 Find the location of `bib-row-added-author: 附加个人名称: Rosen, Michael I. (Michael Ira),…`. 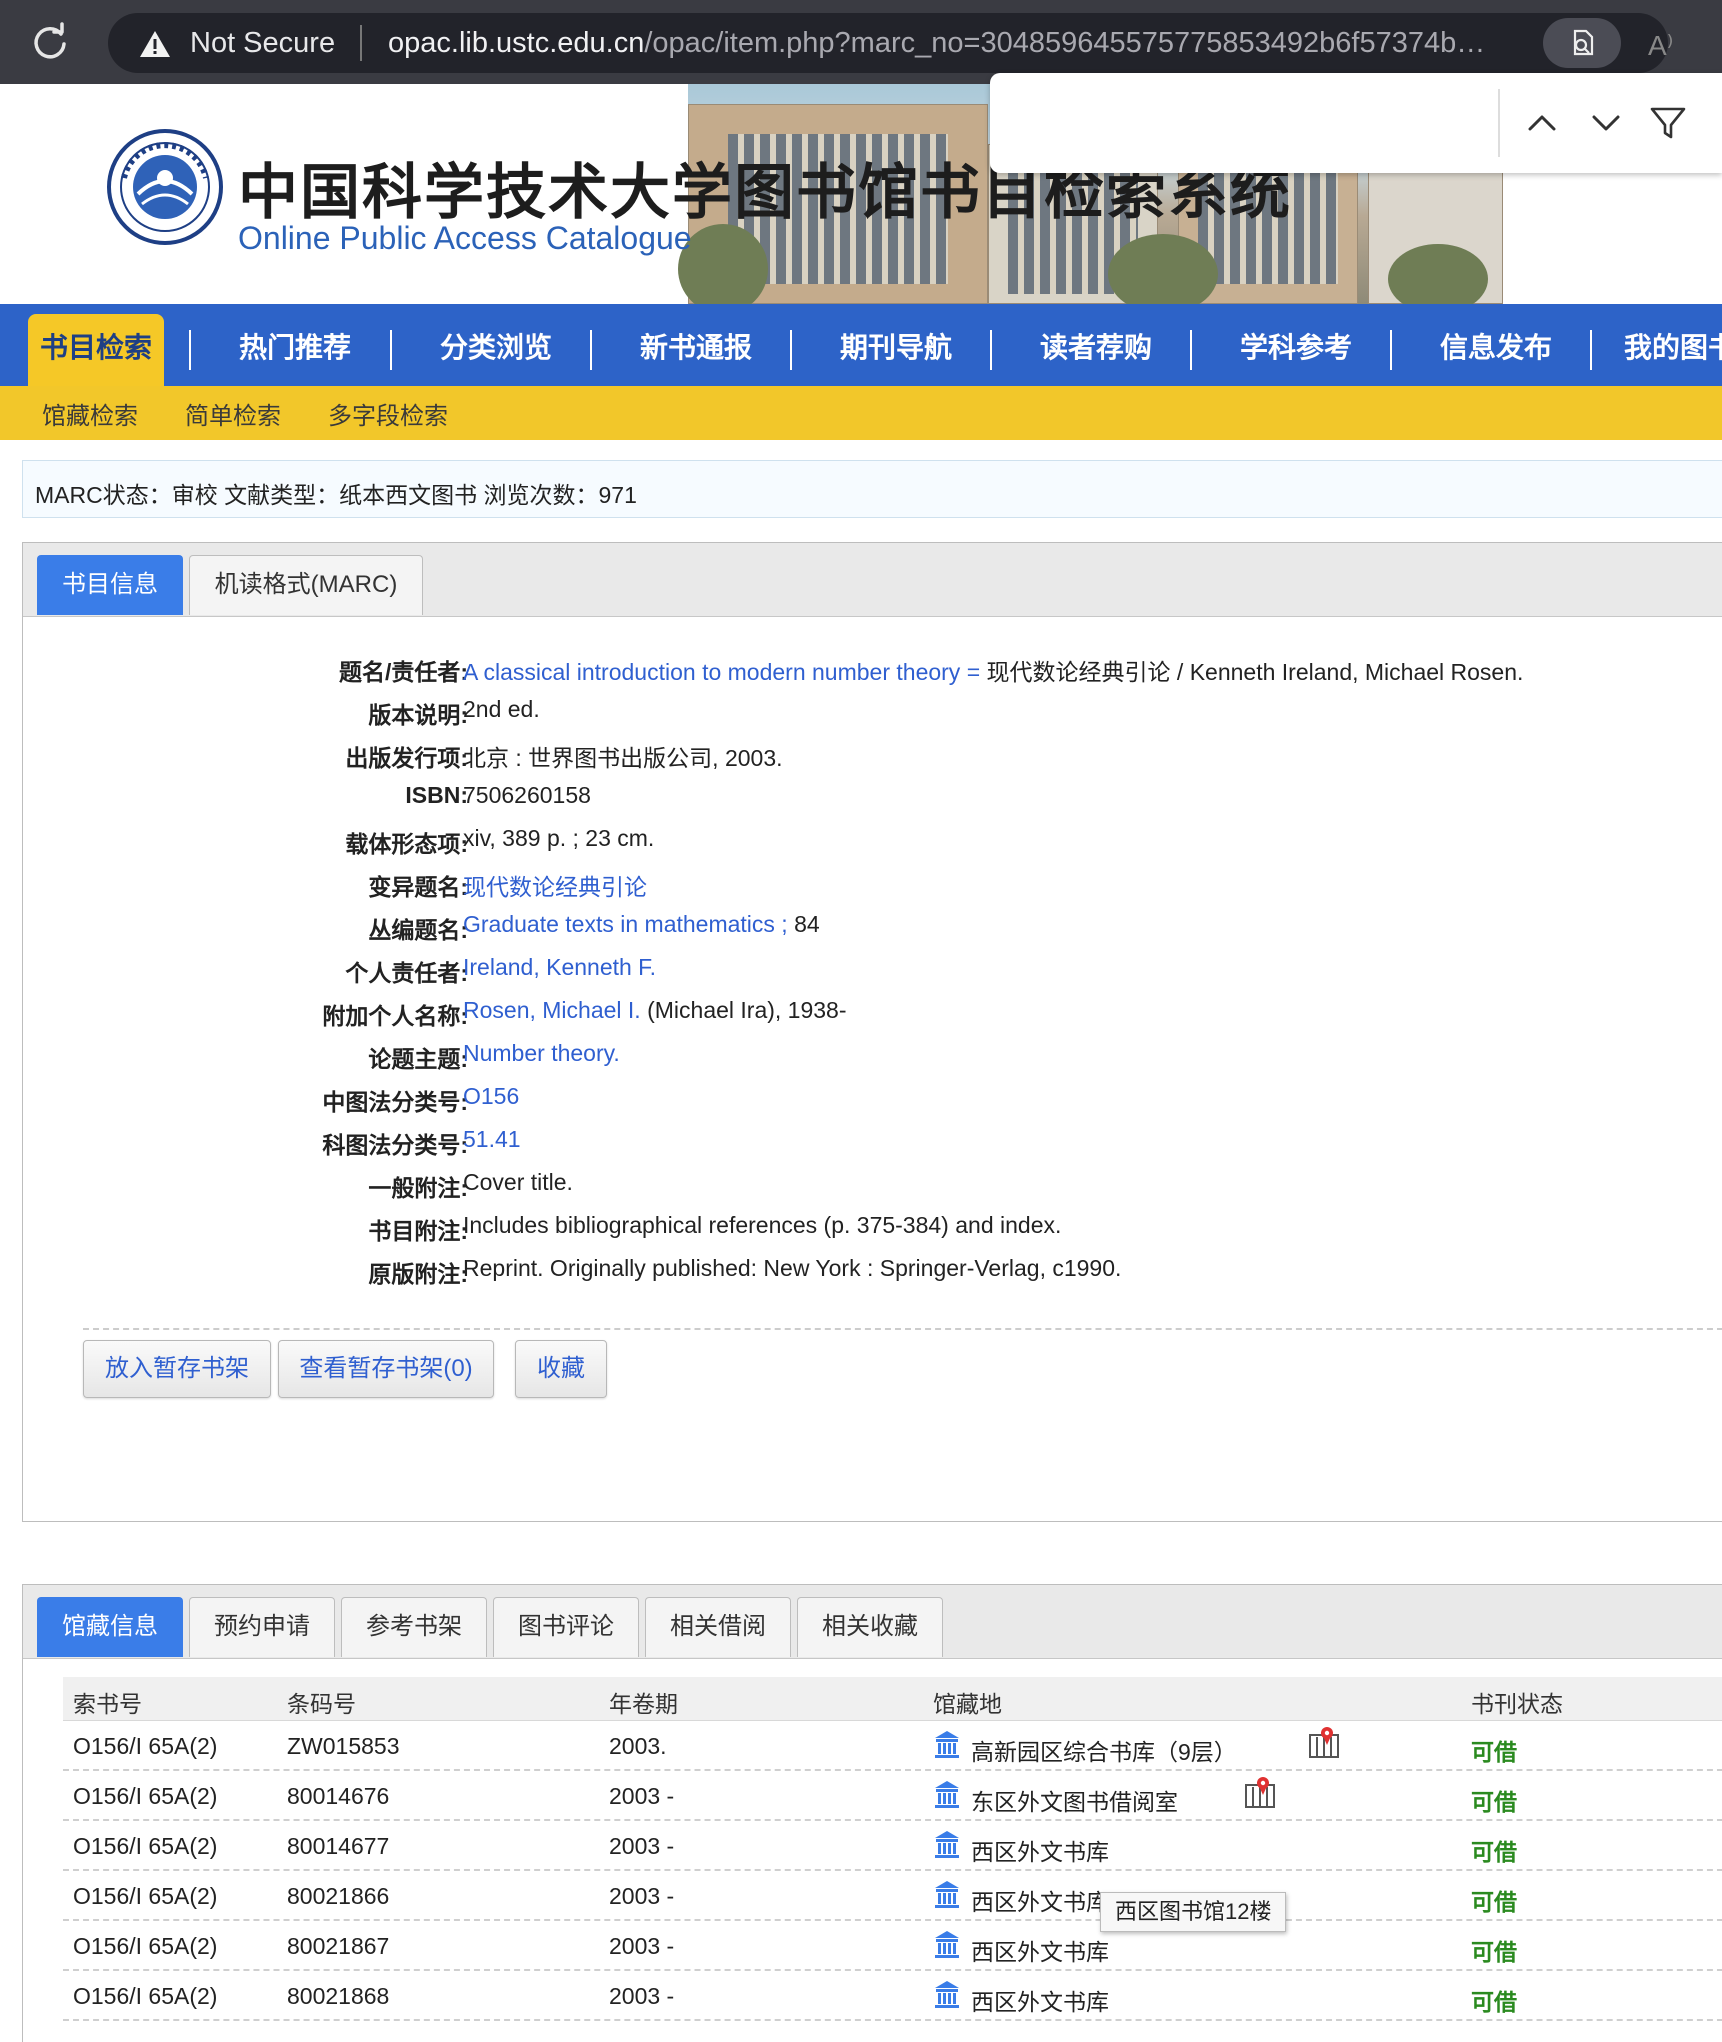

bib-row-added-author: 附加个人名称: Rosen, Michael I. (Michael Ira),… is located at coordinates (872, 1017).